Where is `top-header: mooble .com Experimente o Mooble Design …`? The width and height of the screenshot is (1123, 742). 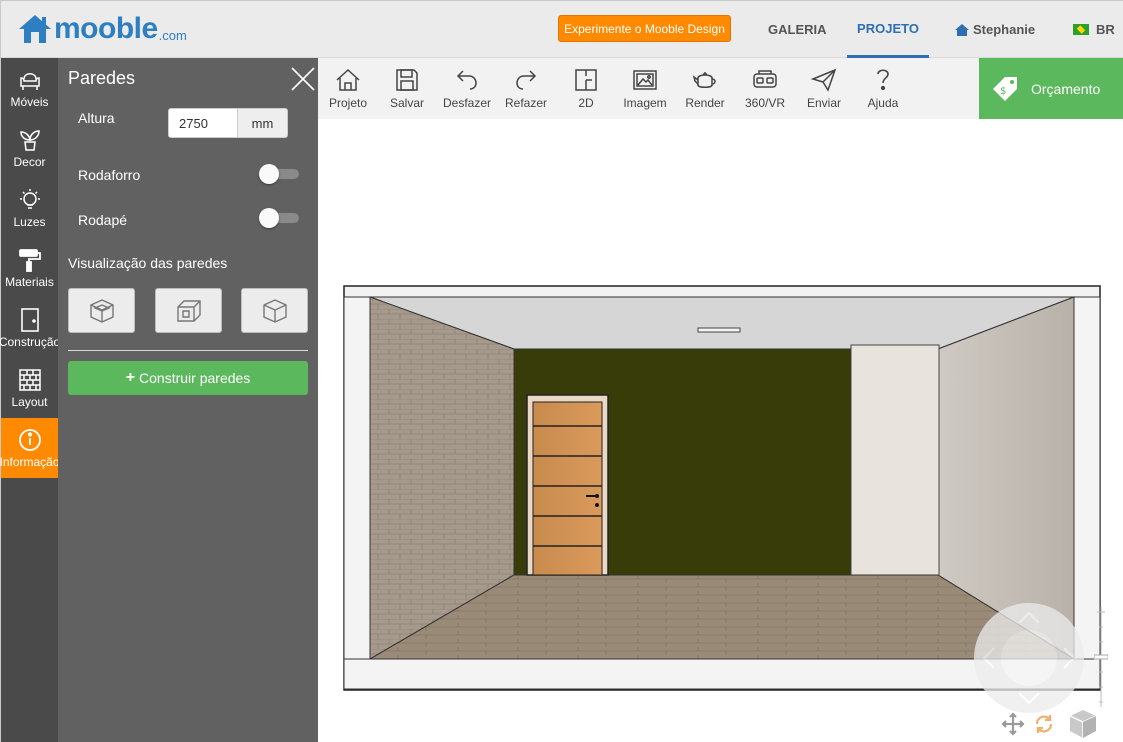
top-header: mooble .com Experimente o Mooble Design … is located at coordinates (562, 29).